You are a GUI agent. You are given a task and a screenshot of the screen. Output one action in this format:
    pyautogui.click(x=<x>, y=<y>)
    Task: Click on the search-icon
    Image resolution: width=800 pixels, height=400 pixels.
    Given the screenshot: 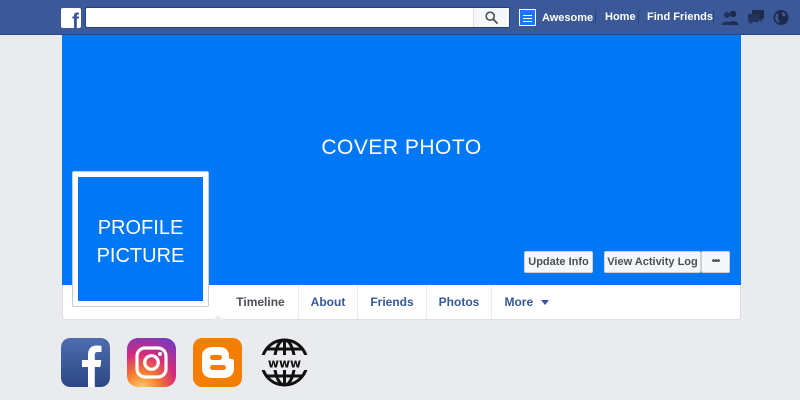 What is the action you would take?
    pyautogui.click(x=491, y=17)
    